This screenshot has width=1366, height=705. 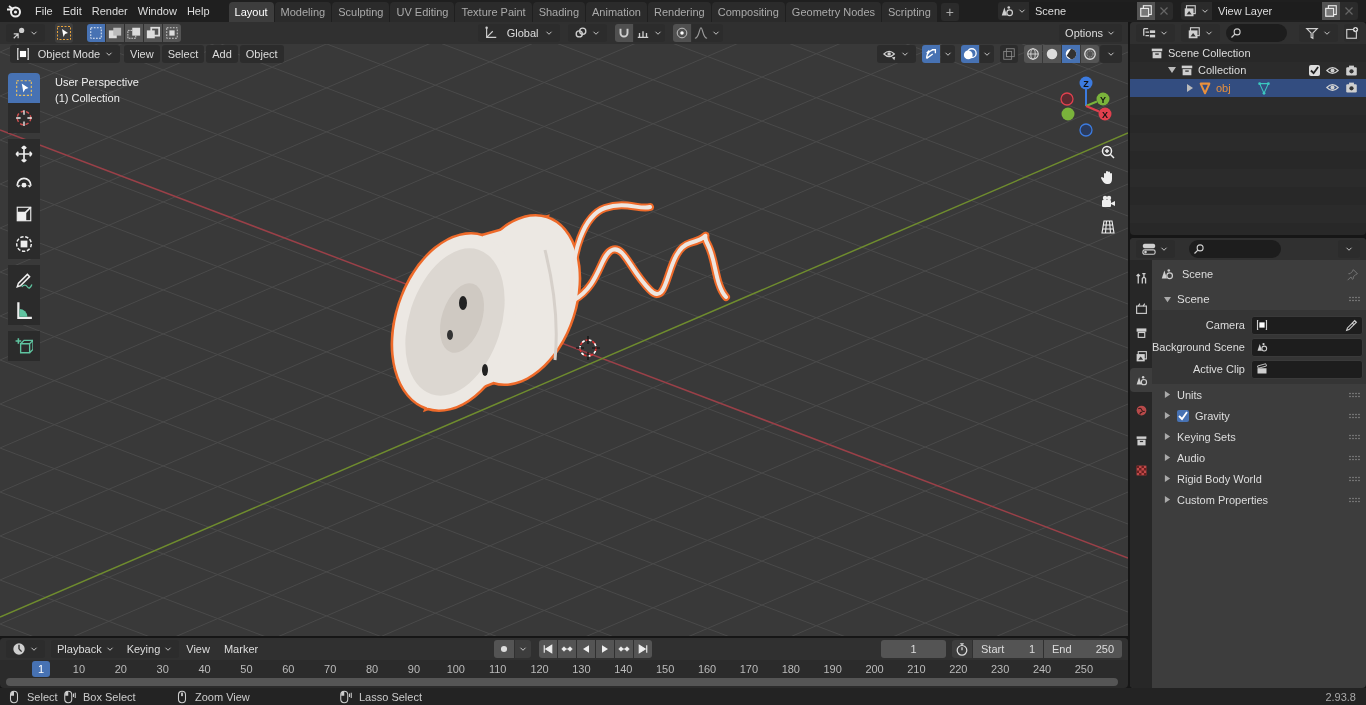 What do you see at coordinates (970, 54) in the screenshot?
I see `overlay-toggle` at bounding box center [970, 54].